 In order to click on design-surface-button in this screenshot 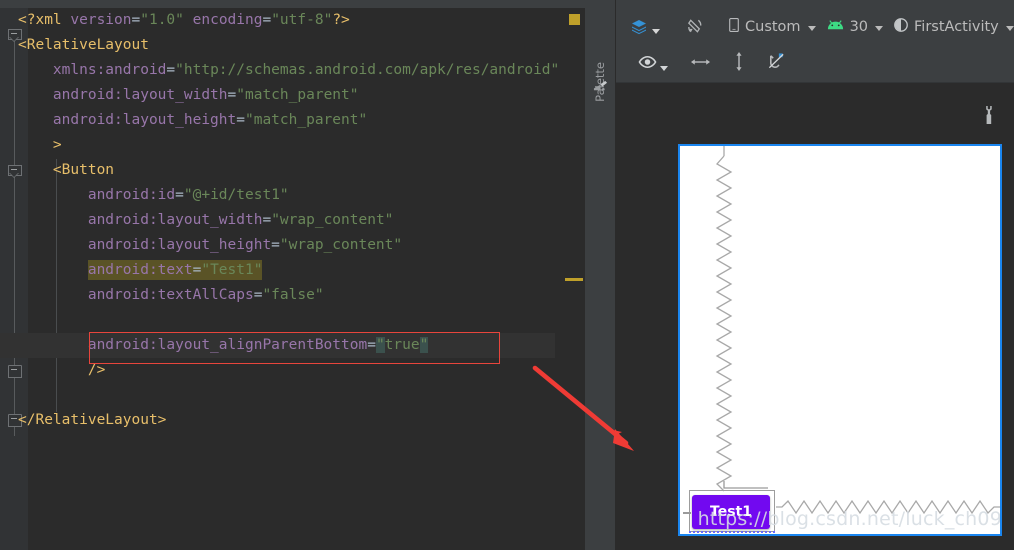, I will do `click(645, 27)`.